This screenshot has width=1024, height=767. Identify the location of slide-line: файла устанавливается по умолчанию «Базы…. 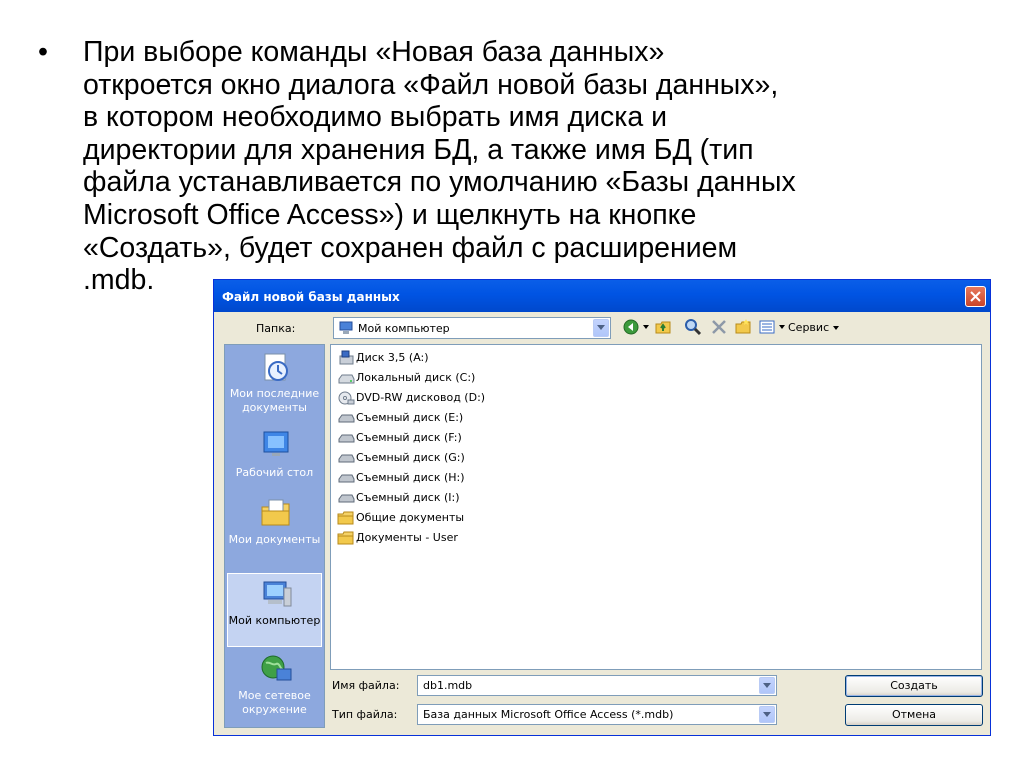
(439, 182).